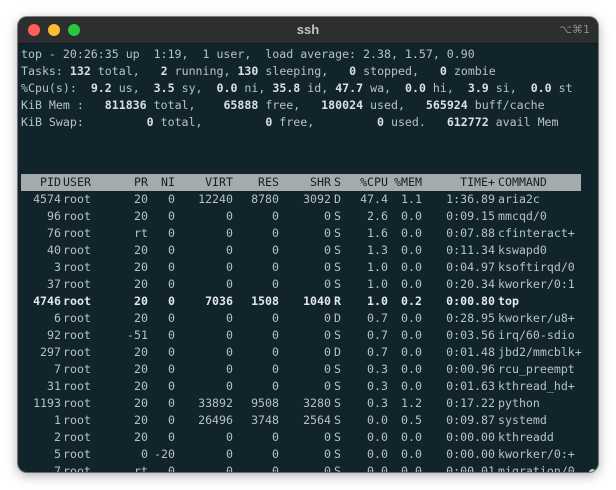  What do you see at coordinates (522, 182) in the screenshot?
I see `column-header-command: COMMAND` at bounding box center [522, 182].